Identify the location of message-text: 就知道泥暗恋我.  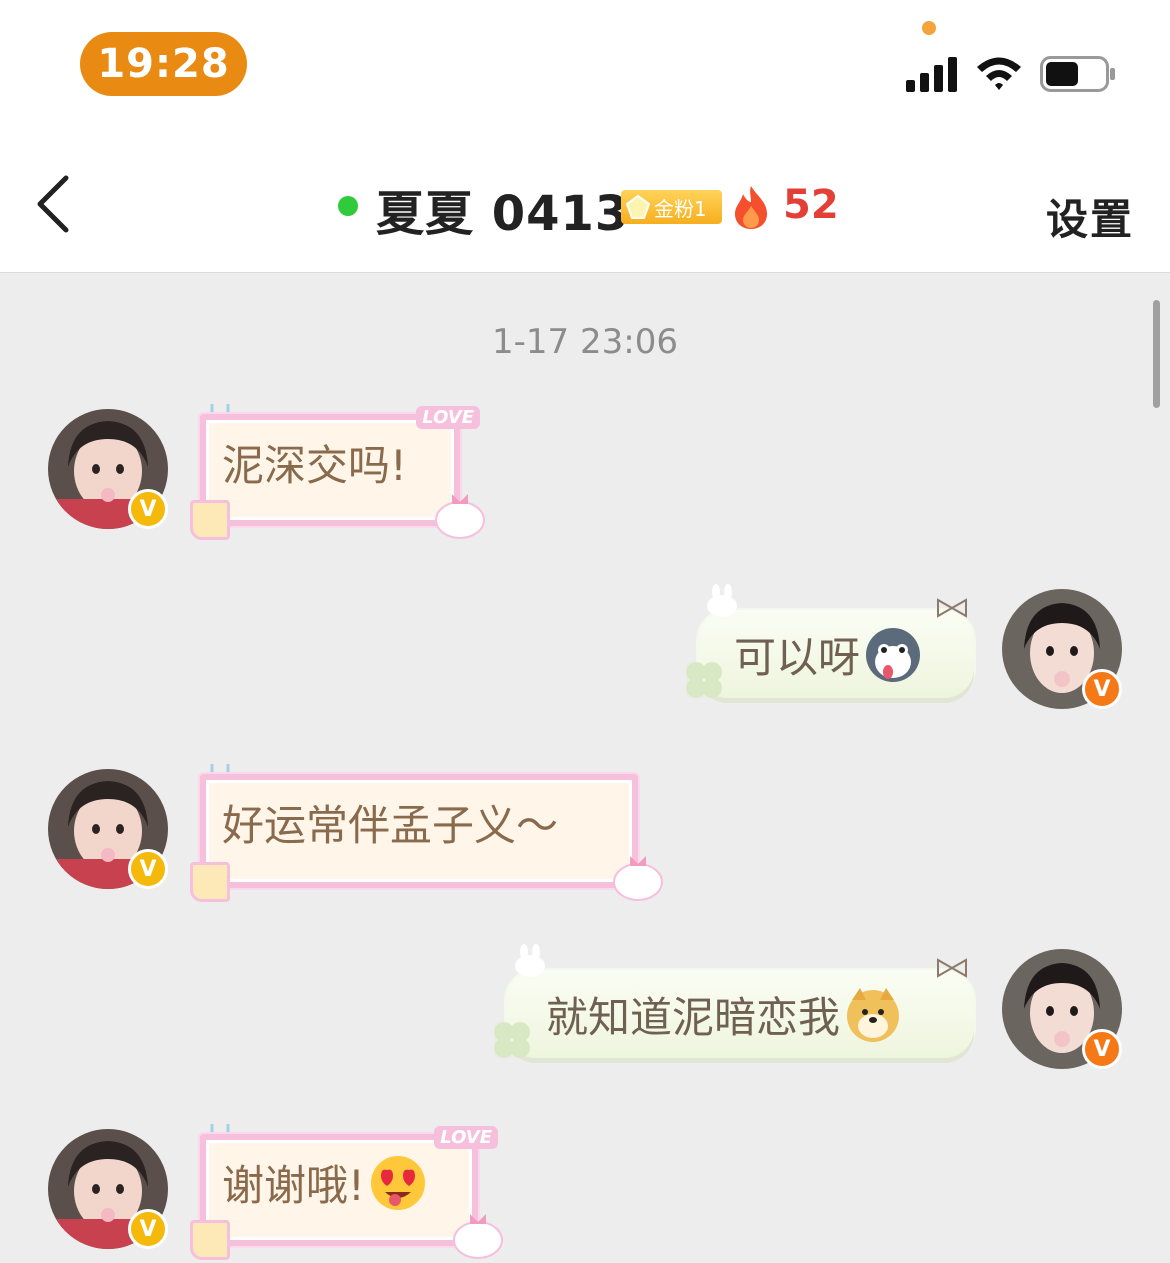
(693, 1017).